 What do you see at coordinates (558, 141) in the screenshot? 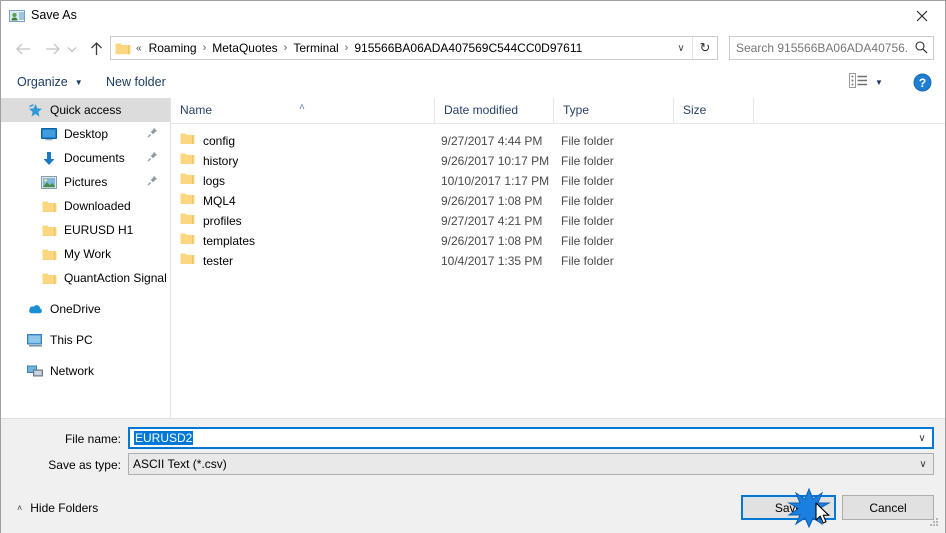
I see `table-row: config 9/27/2017 4:44 PM File folder` at bounding box center [558, 141].